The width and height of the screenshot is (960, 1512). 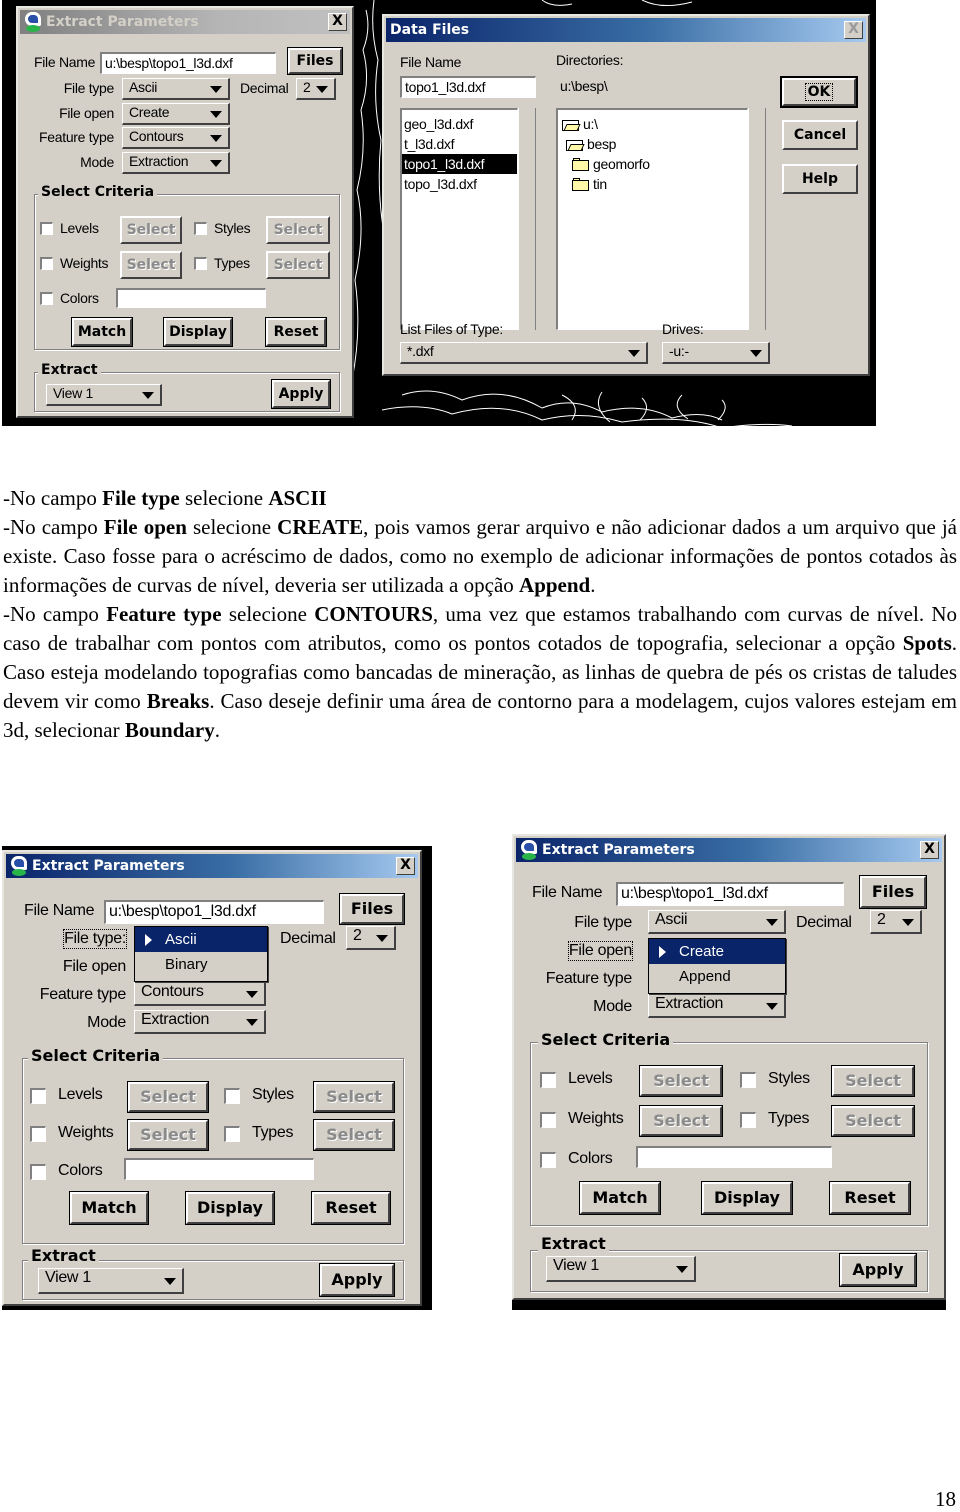 What do you see at coordinates (156, 136) in the screenshot?
I see `feature-type-value: Contours` at bounding box center [156, 136].